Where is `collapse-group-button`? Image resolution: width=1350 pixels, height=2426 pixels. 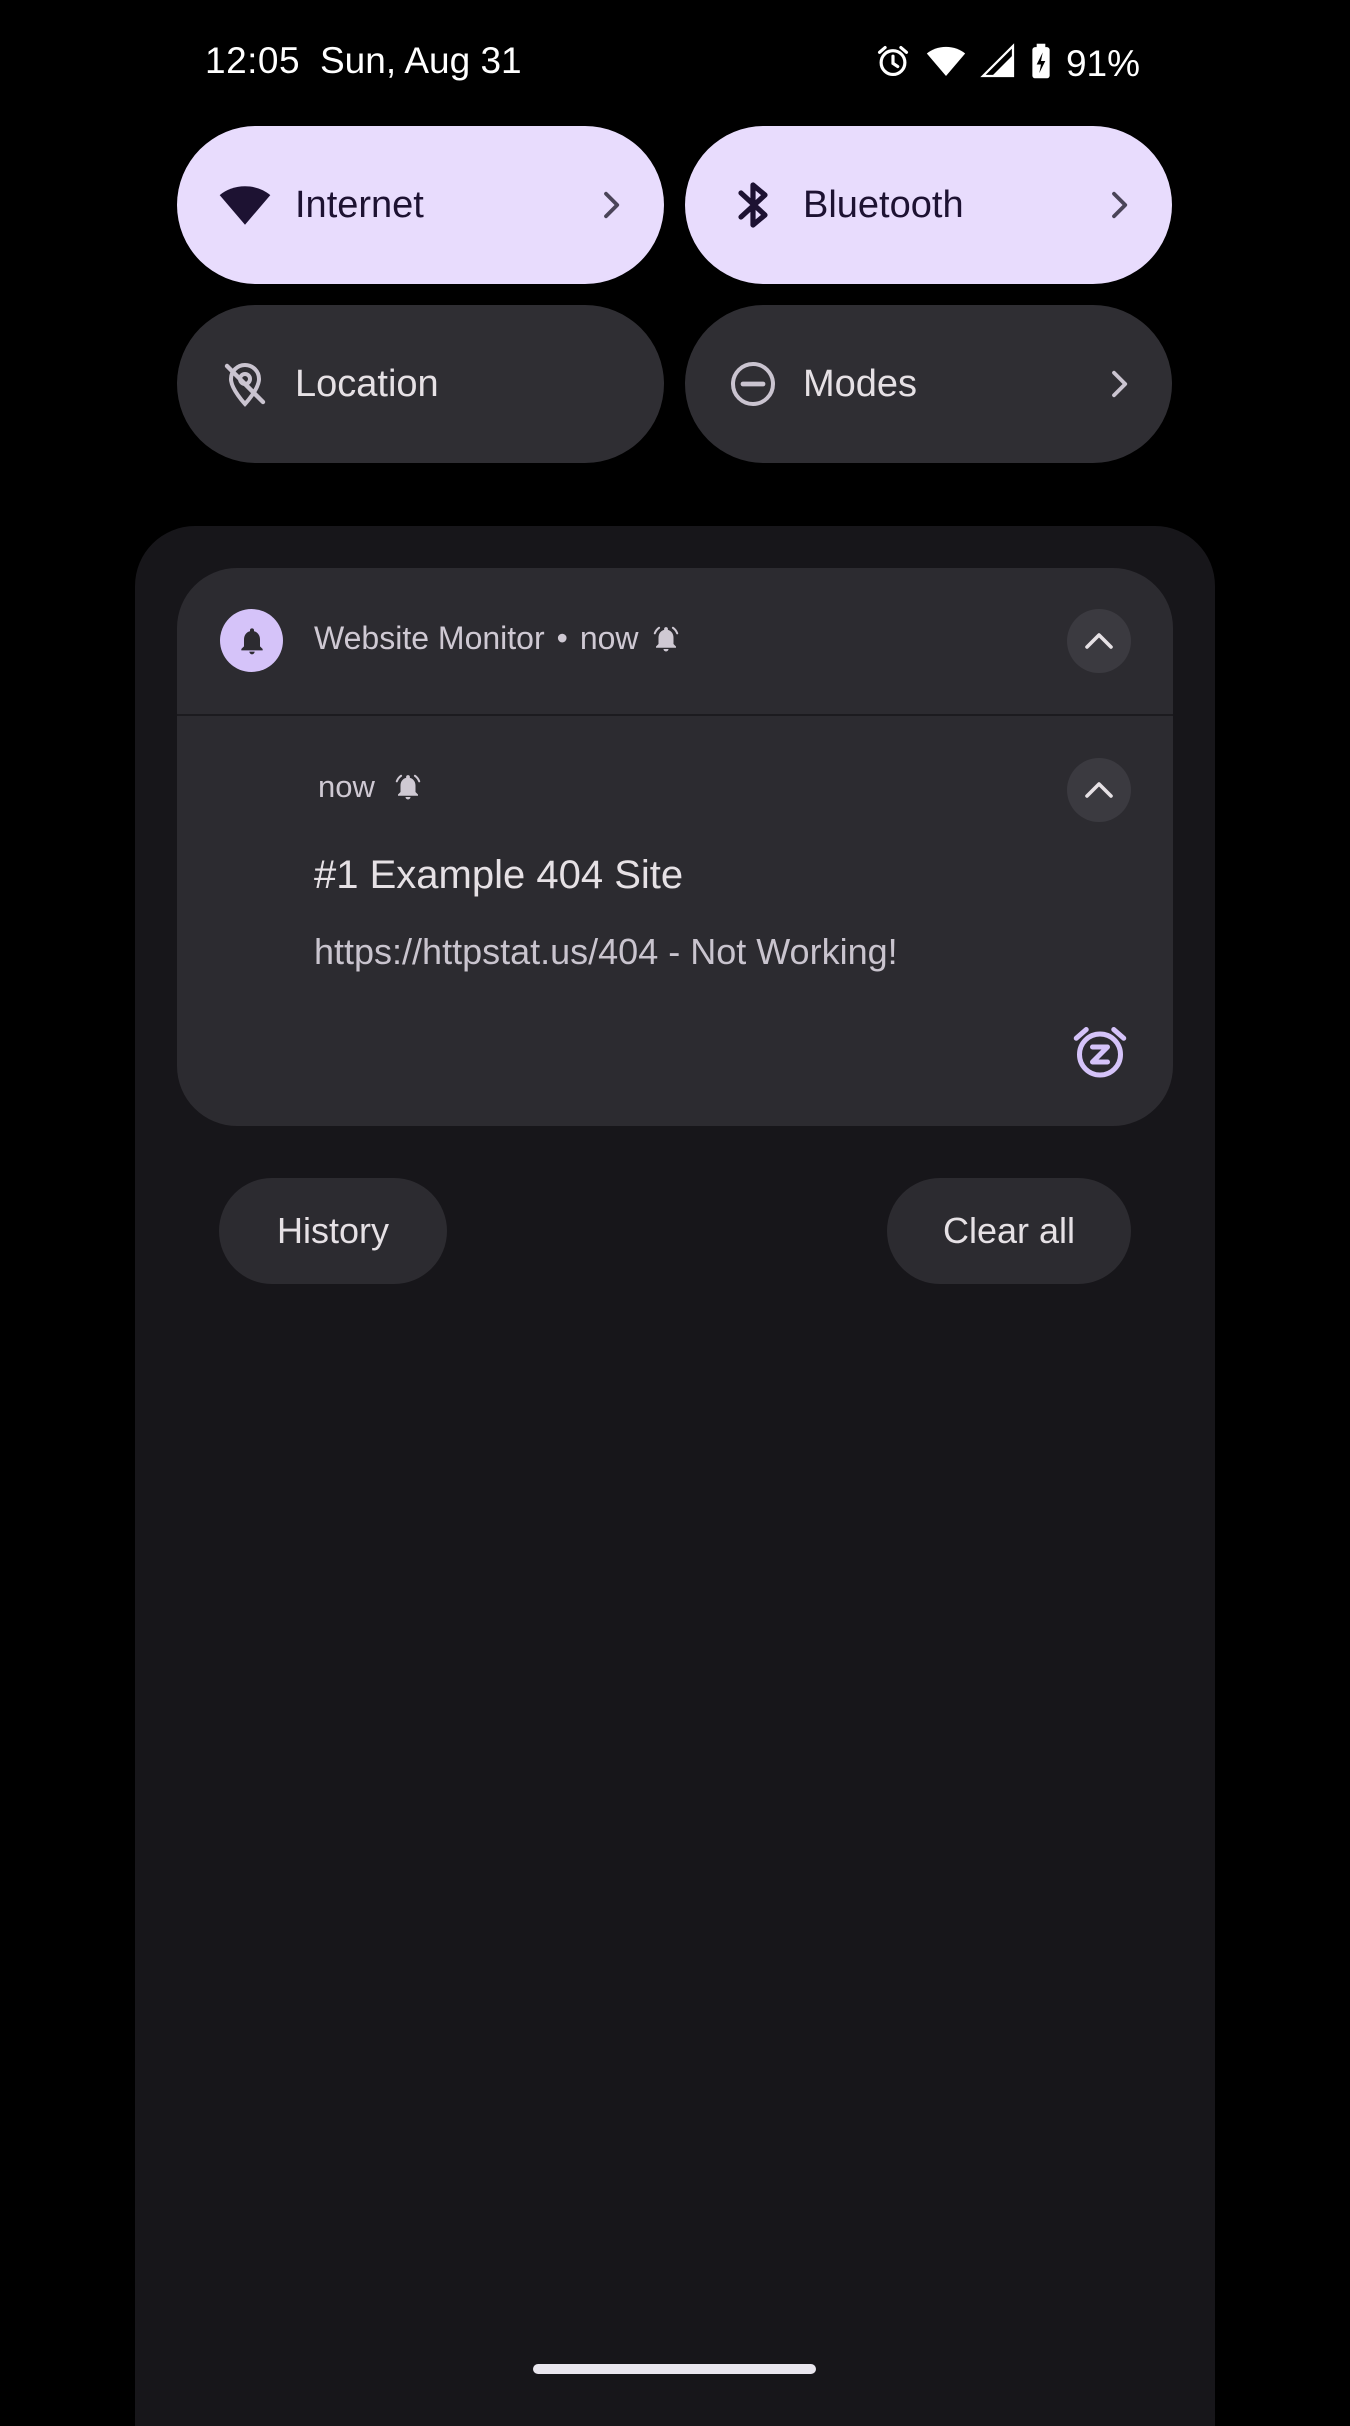
collapse-group-button is located at coordinates (1099, 641).